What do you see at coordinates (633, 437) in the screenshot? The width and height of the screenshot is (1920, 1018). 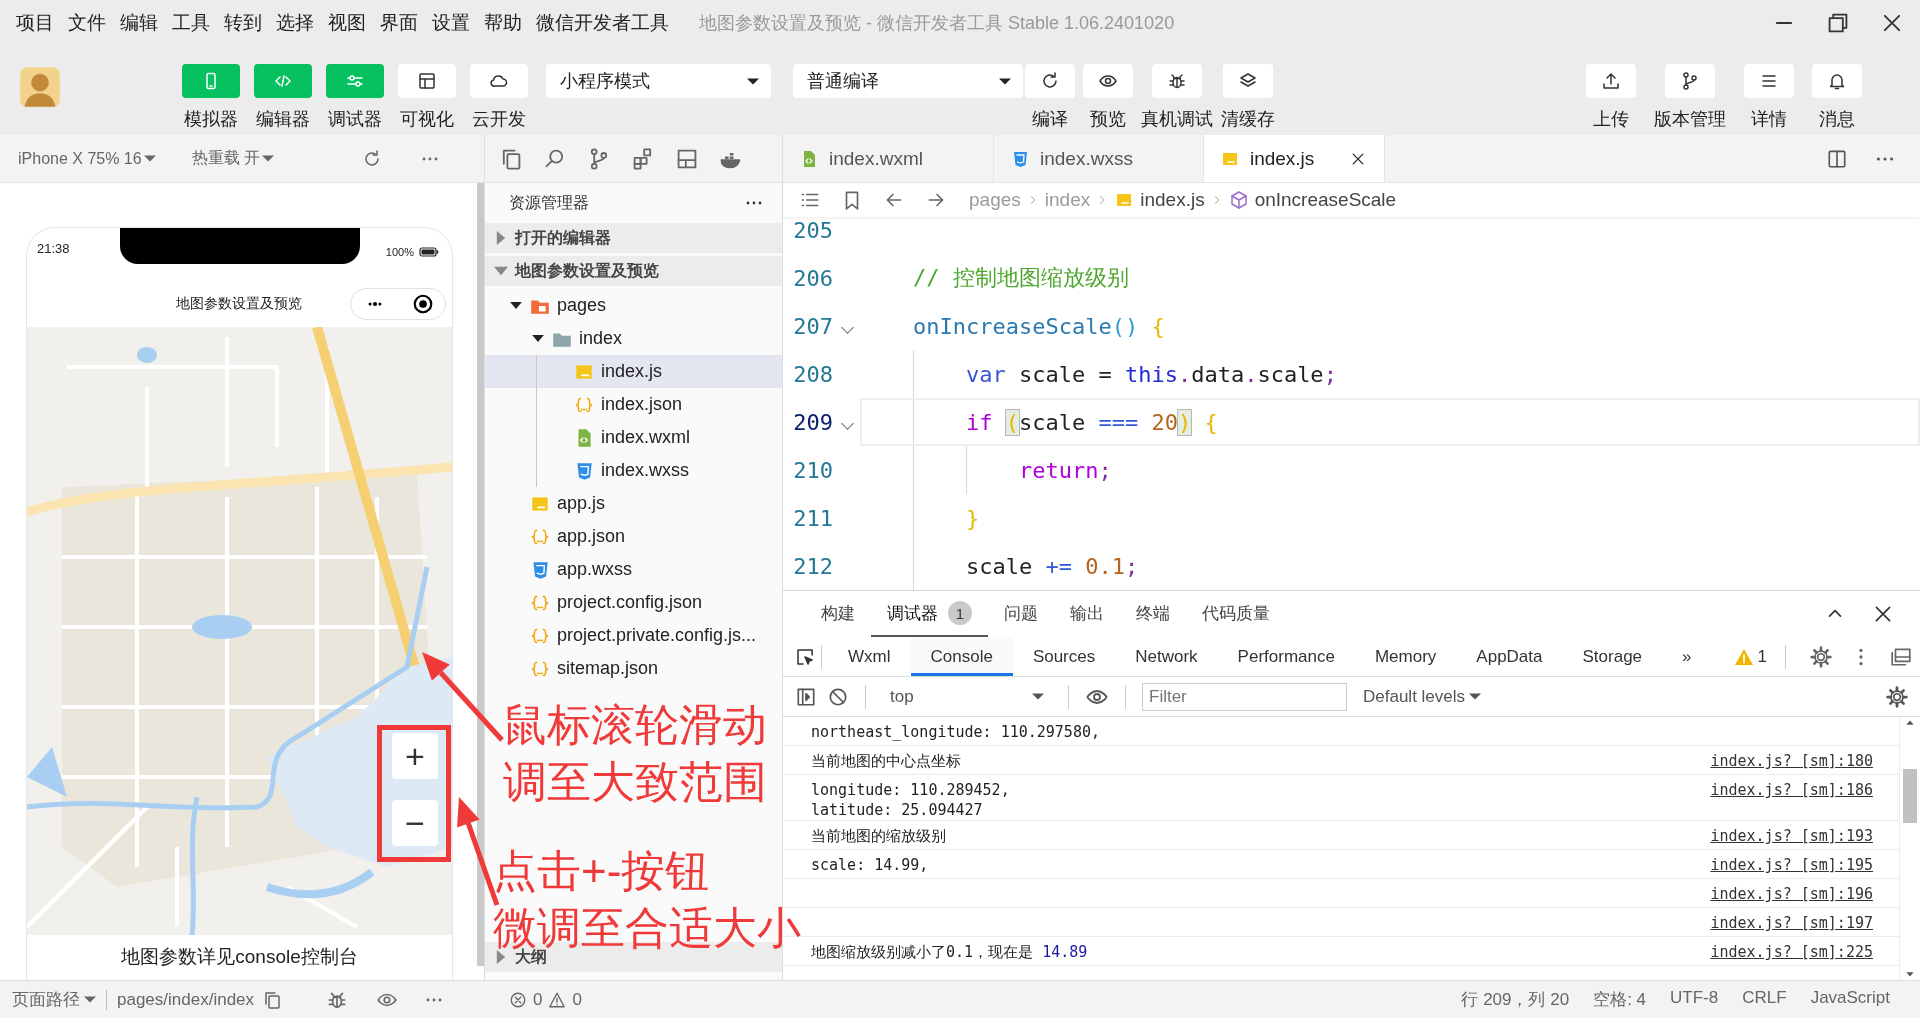 I see `tree-item: index.wxml` at bounding box center [633, 437].